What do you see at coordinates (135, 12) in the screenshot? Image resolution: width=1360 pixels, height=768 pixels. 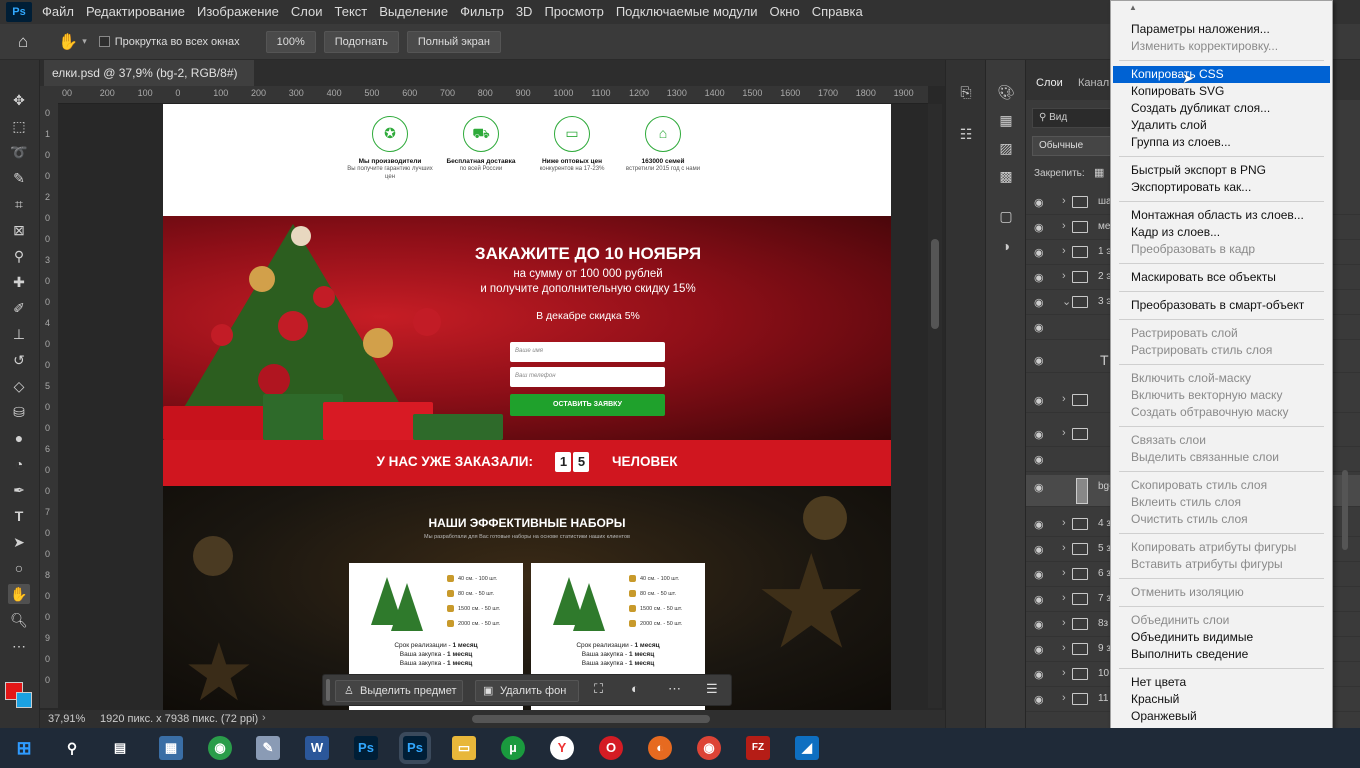 I see `menu-edit: Редактирование` at bounding box center [135, 12].